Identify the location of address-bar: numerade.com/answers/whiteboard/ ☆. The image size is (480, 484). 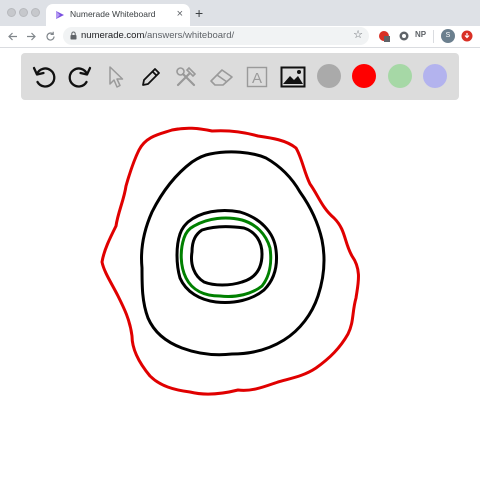
(216, 36).